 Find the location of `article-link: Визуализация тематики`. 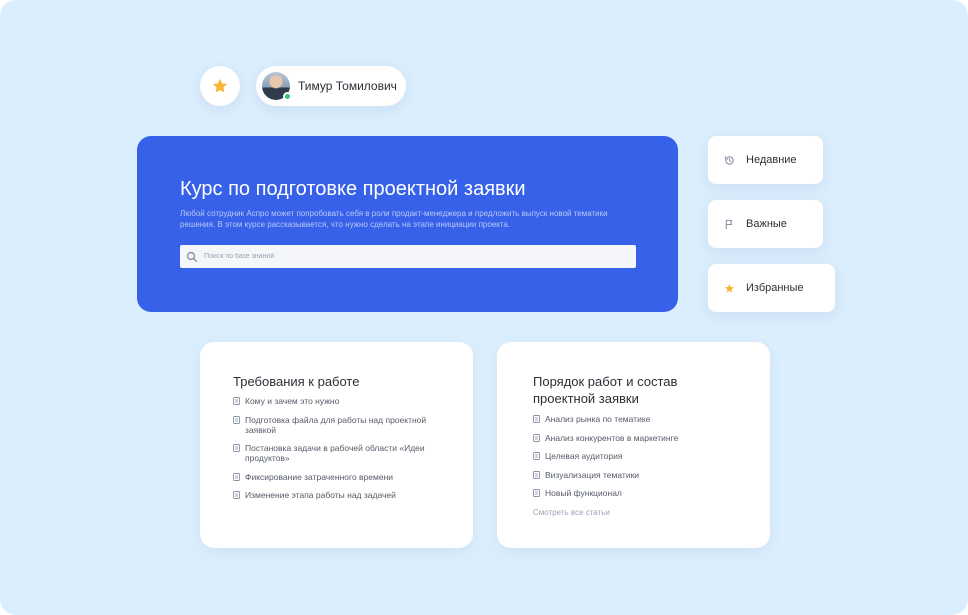

article-link: Визуализация тематики is located at coordinates (643, 475).